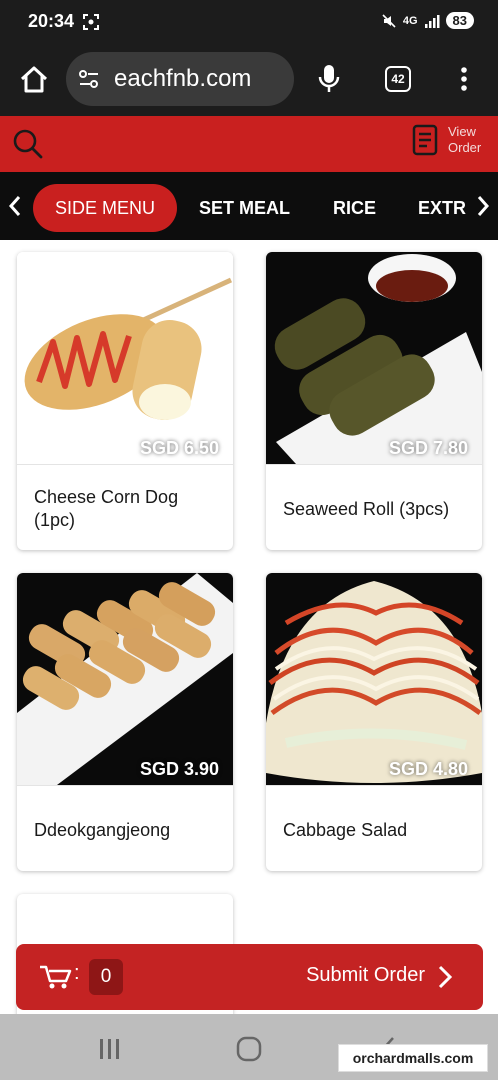 The width and height of the screenshot is (498, 1080). Describe the element at coordinates (464, 79) in the screenshot. I see `more-options-icon` at that location.